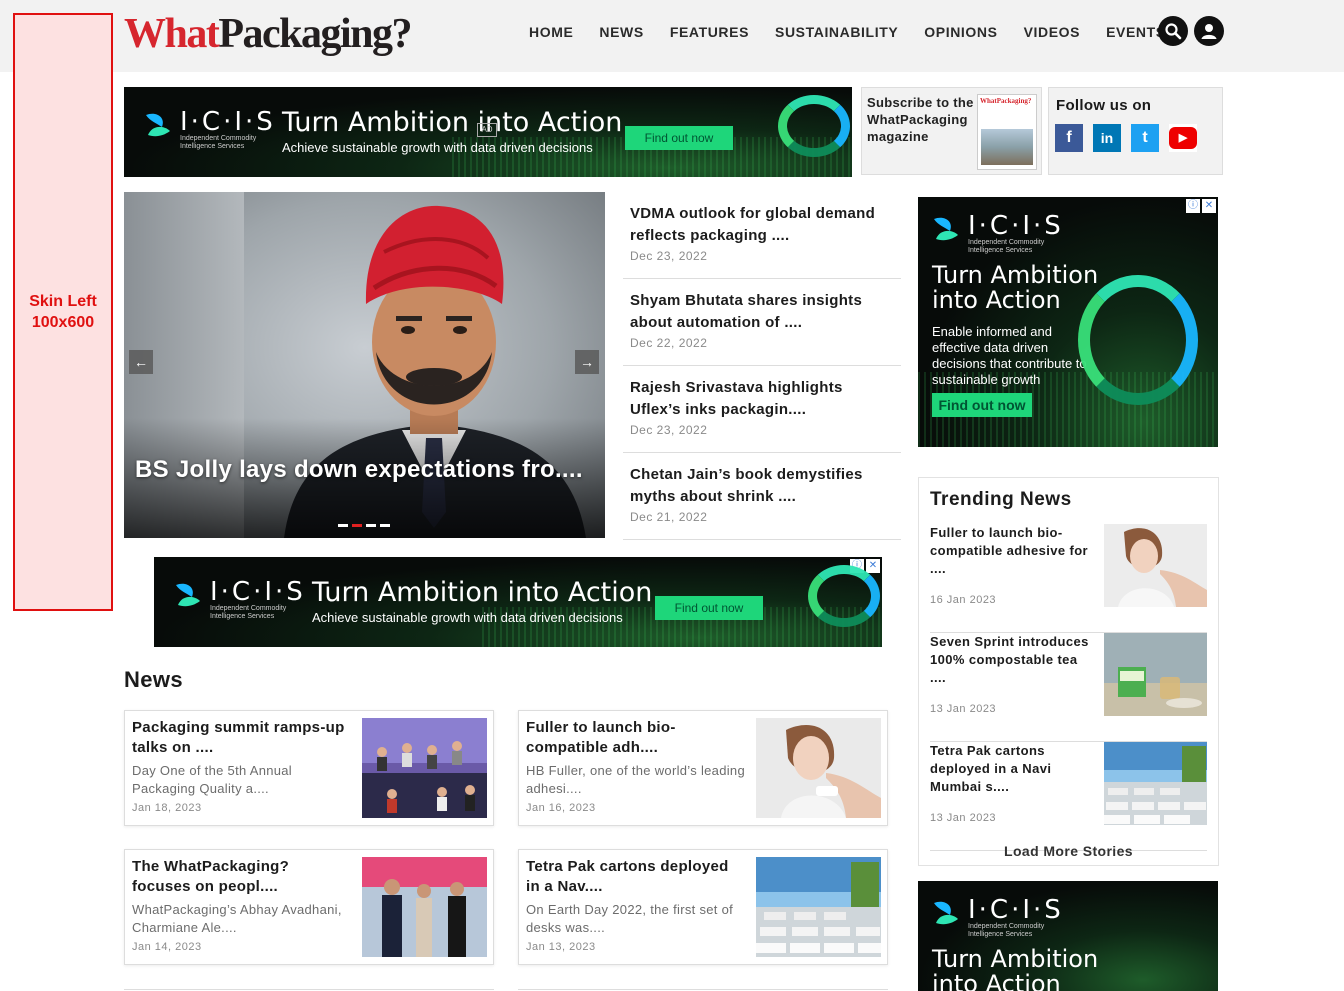  Describe the element at coordinates (1201, 206) in the screenshot. I see `ad-choices: ⓘ ✕` at that location.